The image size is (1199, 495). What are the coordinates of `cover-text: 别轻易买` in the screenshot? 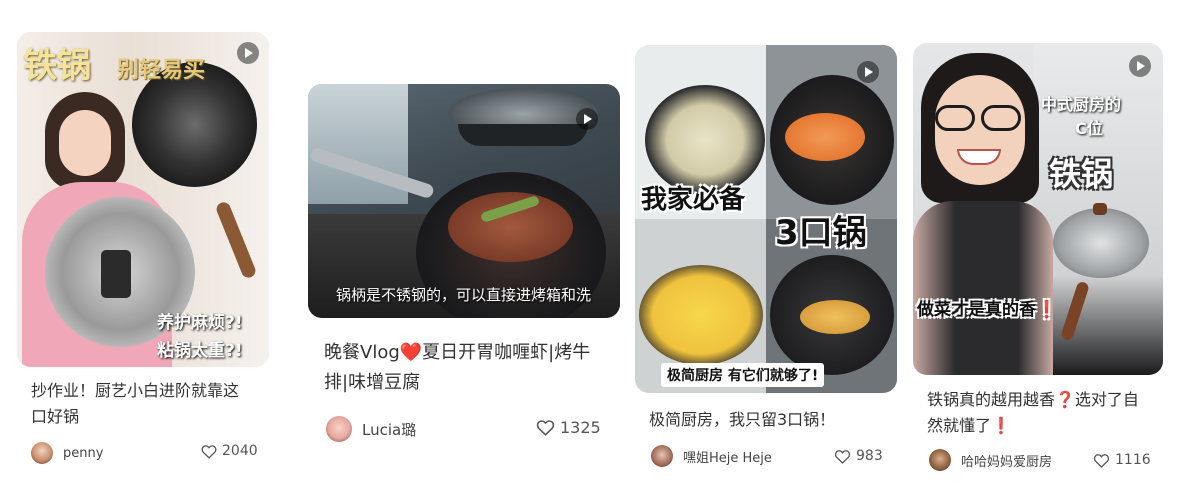 It's located at (161, 70).